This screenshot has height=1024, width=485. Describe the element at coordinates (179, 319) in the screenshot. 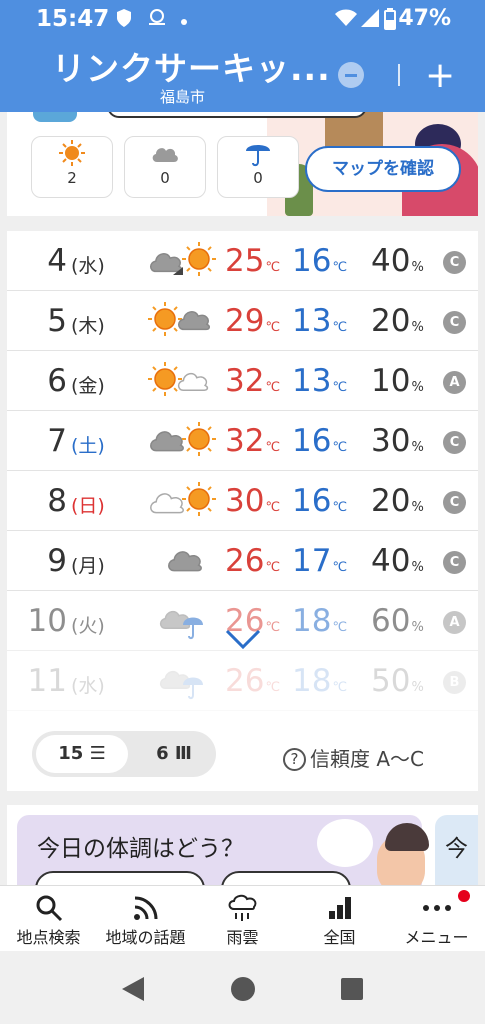

I see `sun-cloud-icon` at that location.